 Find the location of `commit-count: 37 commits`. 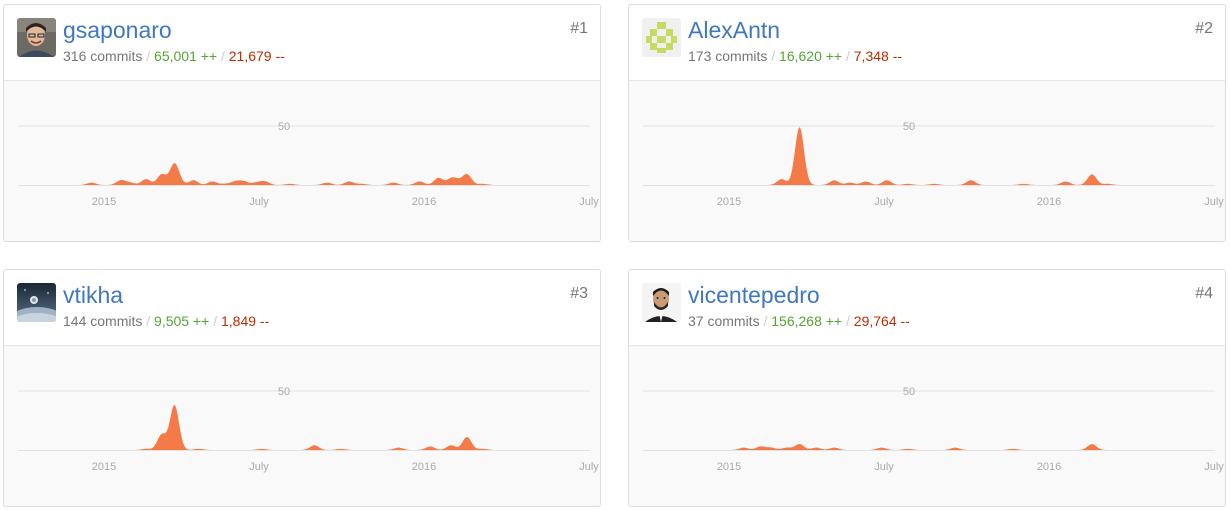

commit-count: 37 commits is located at coordinates (724, 321).